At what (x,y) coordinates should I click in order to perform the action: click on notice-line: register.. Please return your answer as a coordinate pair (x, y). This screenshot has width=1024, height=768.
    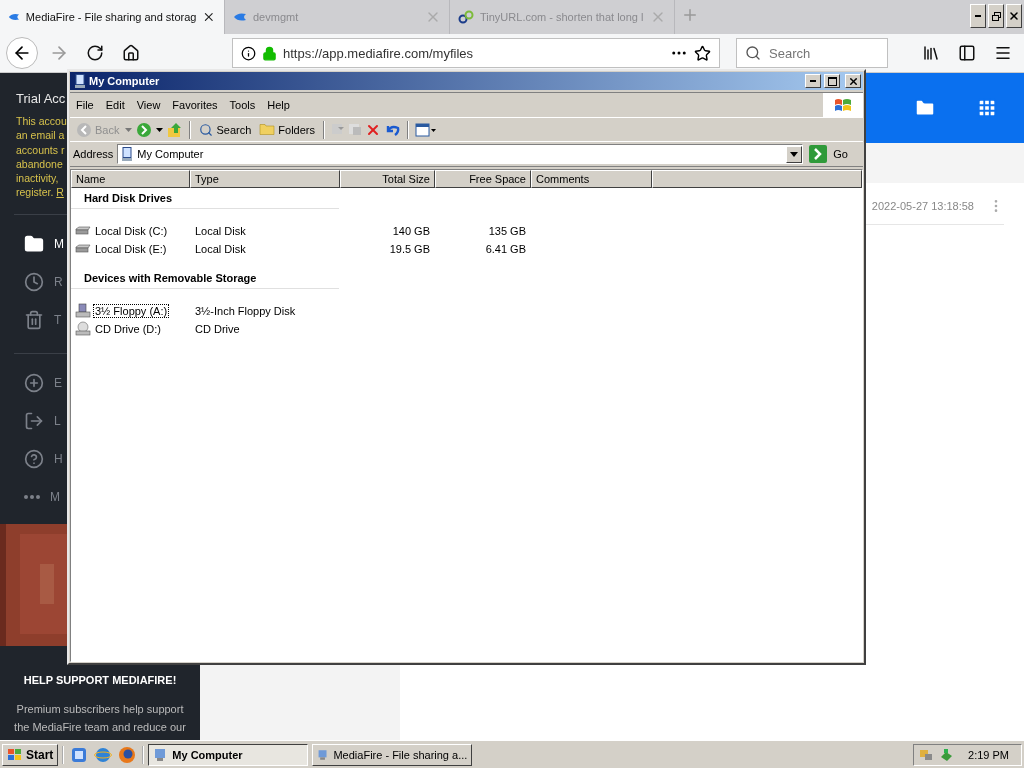
    Looking at the image, I should click on (35, 192).